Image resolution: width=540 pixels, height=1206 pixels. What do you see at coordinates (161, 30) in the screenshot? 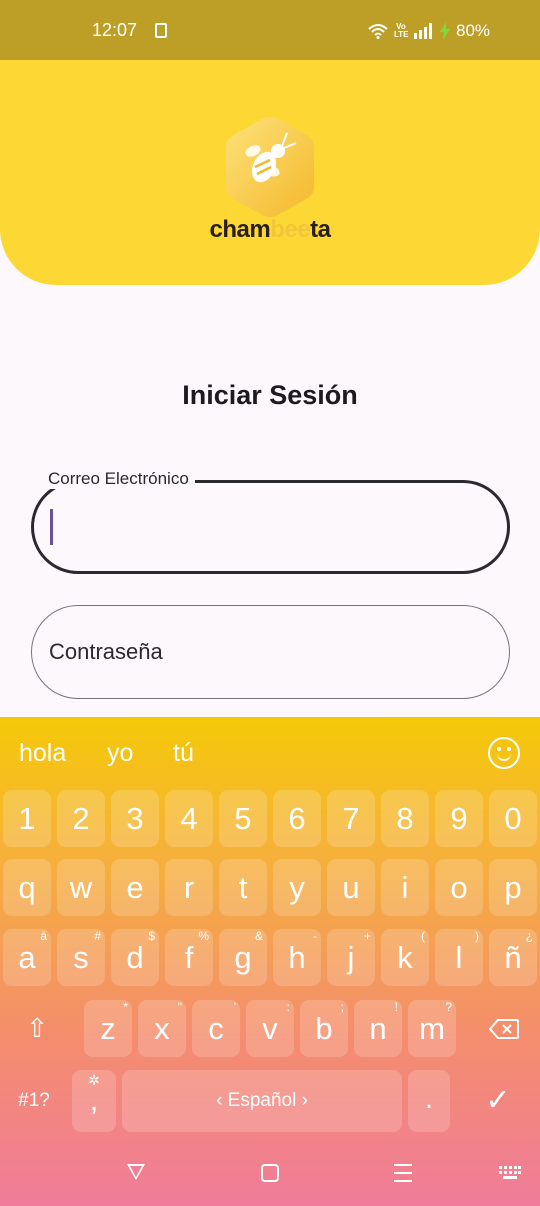
I see `sim-card-icon` at bounding box center [161, 30].